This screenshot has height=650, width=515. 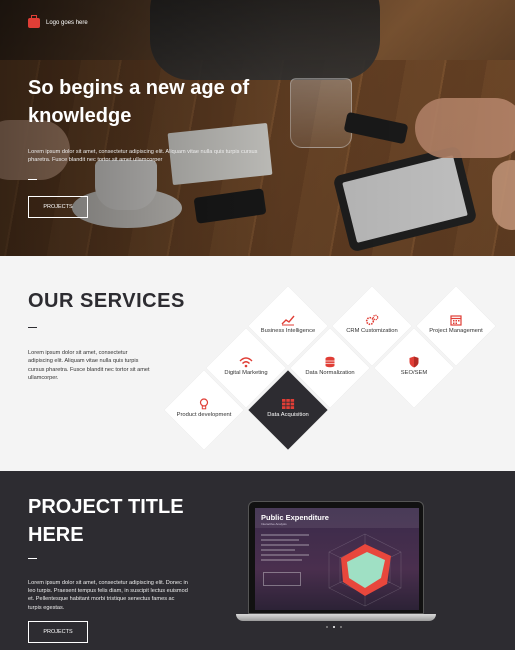 What do you see at coordinates (204, 404) in the screenshot?
I see `lightbulb-icon` at bounding box center [204, 404].